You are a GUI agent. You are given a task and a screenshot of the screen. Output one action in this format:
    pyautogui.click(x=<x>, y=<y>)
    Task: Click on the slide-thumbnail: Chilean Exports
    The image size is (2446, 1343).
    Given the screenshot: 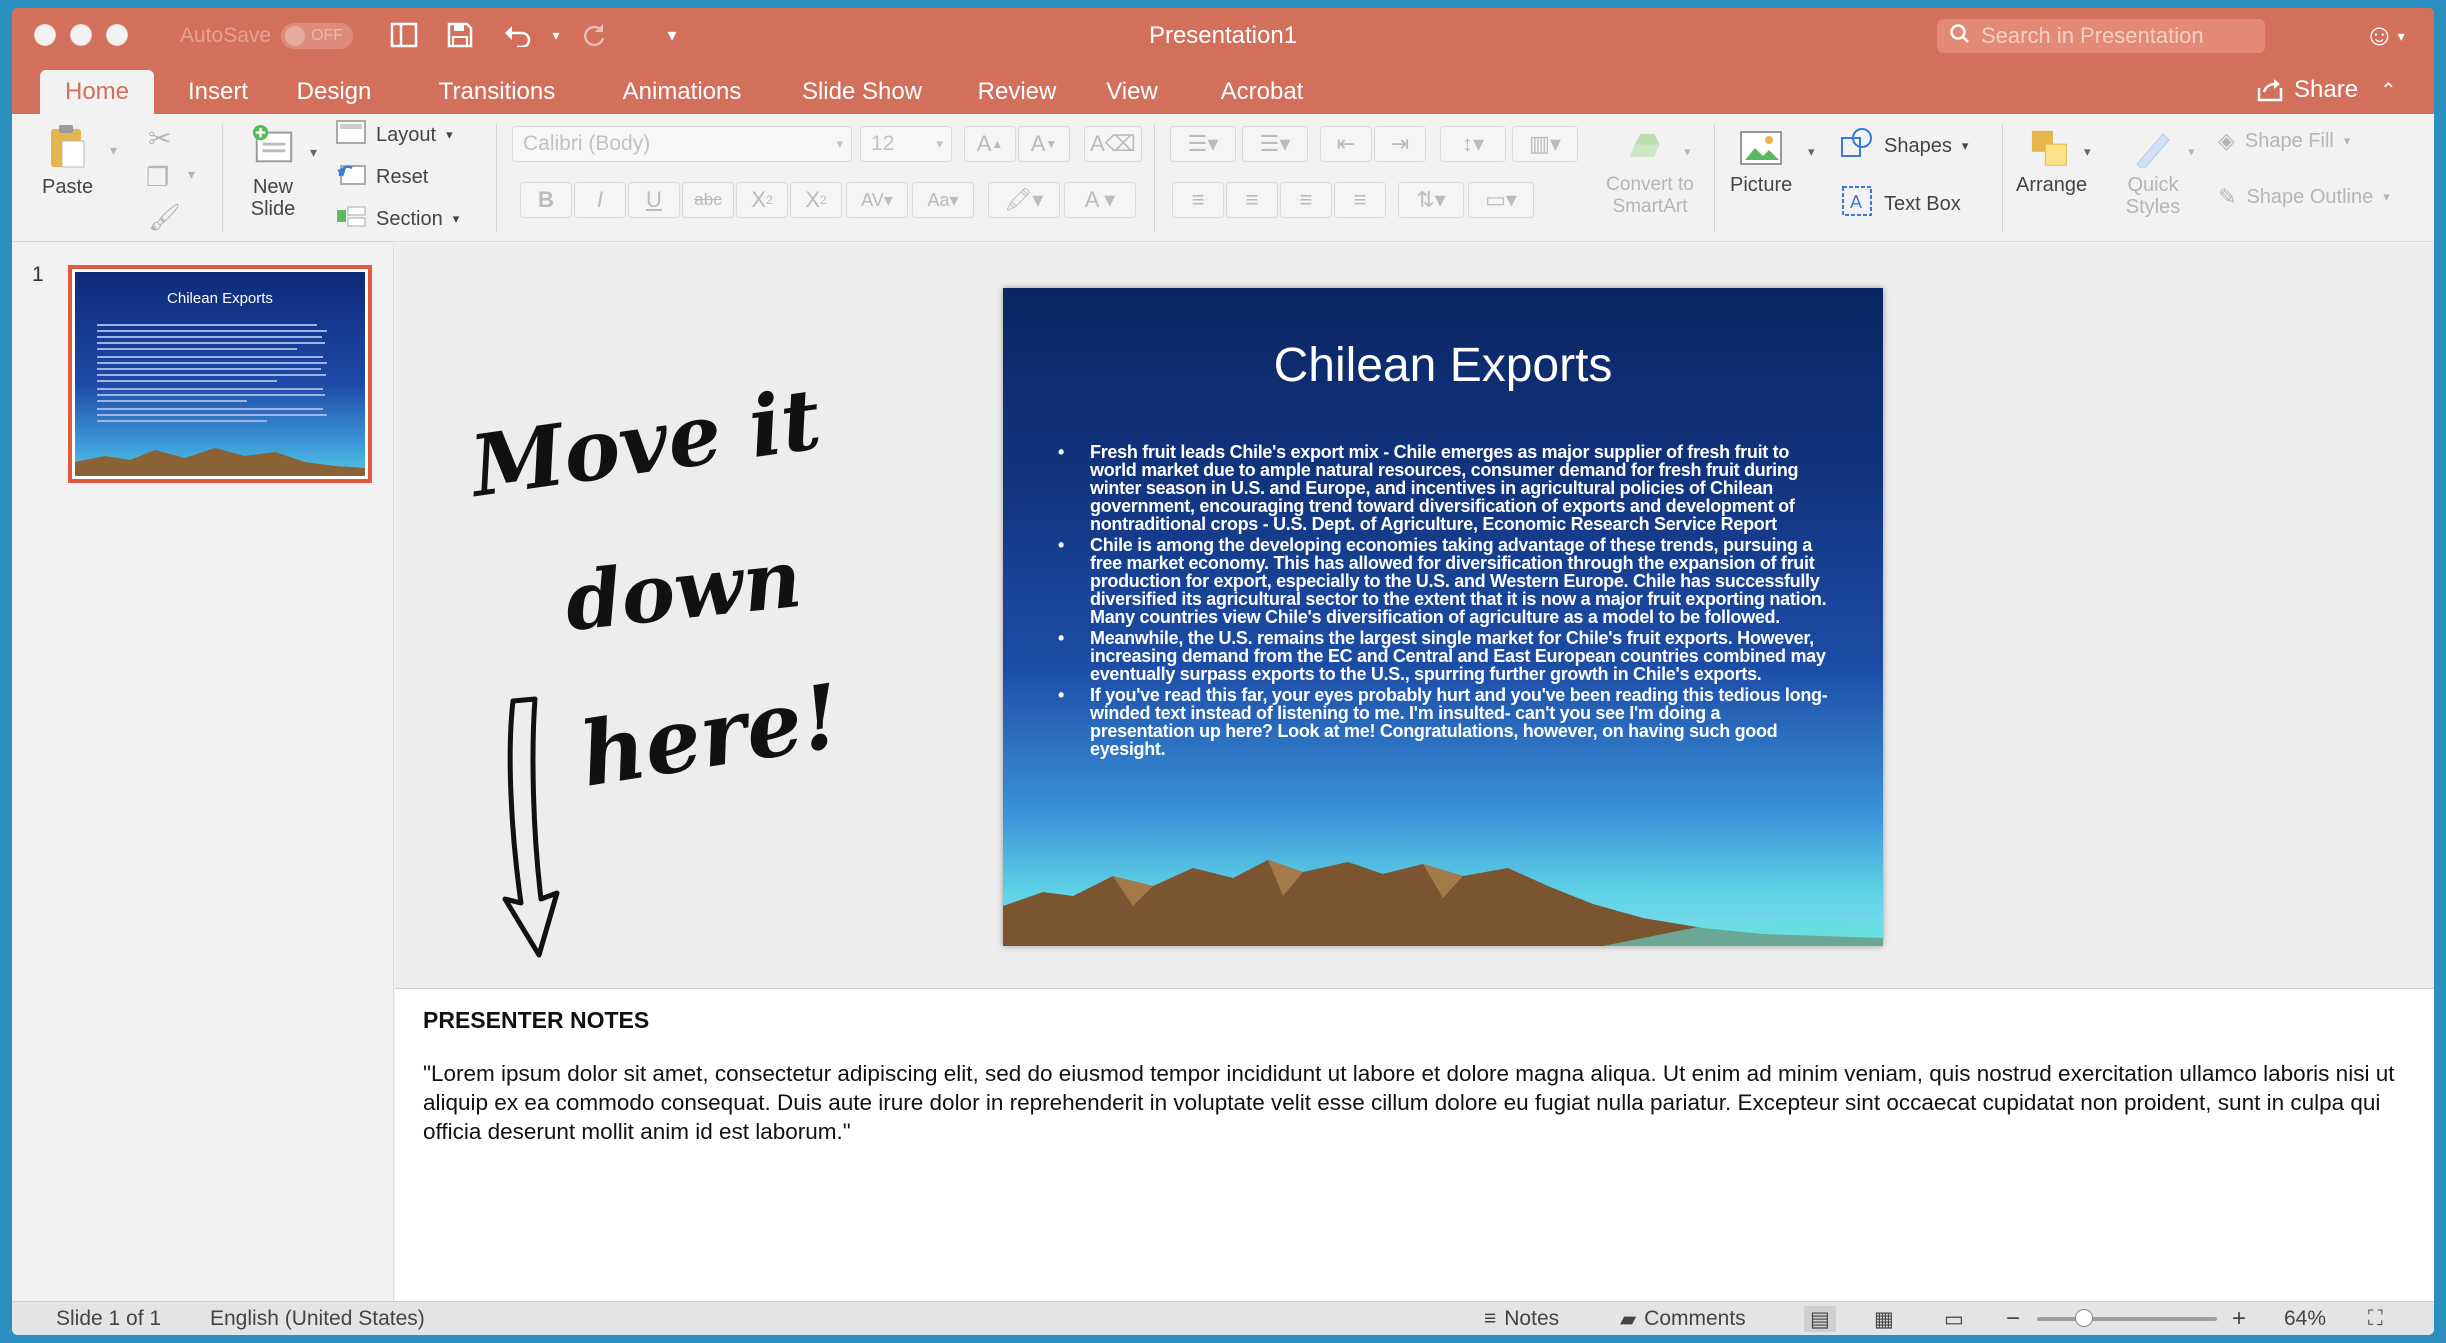 What is the action you would take?
    pyautogui.click(x=220, y=374)
    